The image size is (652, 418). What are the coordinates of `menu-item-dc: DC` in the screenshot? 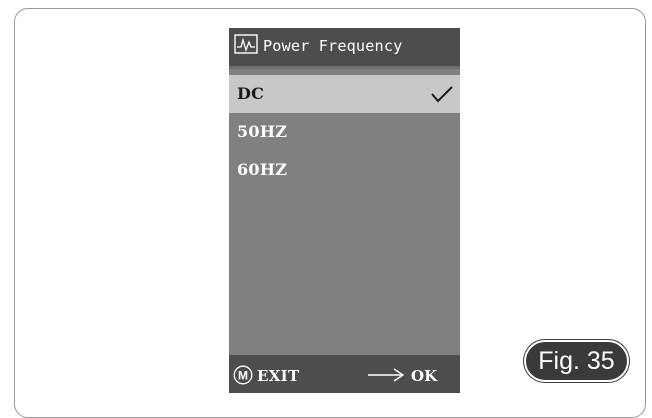 It's located at (344, 94).